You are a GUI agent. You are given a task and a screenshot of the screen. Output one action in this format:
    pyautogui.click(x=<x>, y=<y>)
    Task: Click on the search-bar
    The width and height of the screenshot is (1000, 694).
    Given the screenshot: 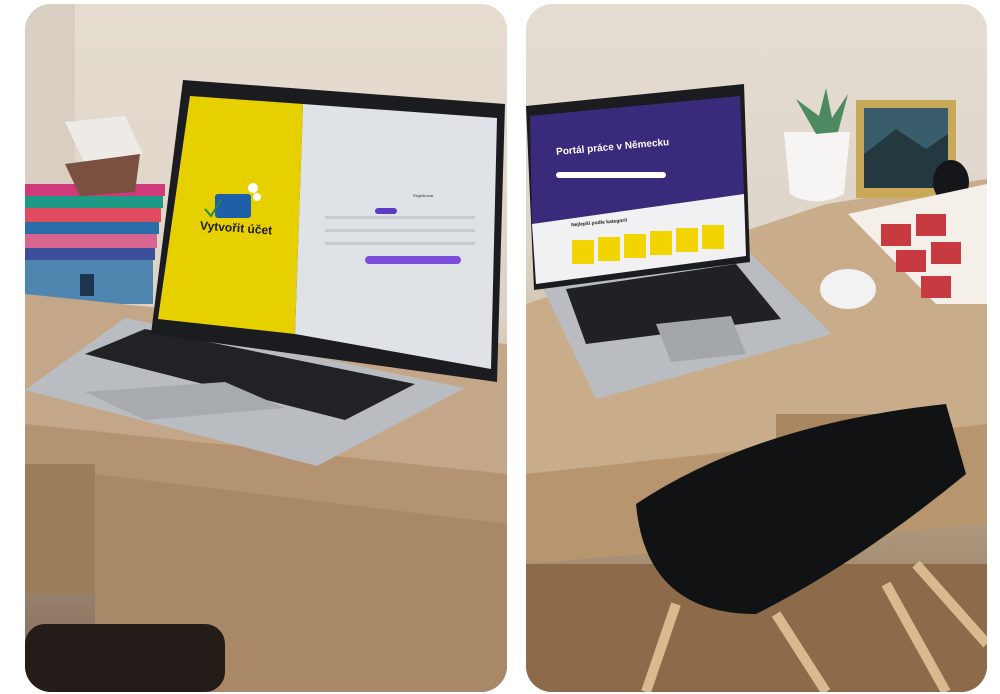 What is the action you would take?
    pyautogui.click(x=611, y=175)
    